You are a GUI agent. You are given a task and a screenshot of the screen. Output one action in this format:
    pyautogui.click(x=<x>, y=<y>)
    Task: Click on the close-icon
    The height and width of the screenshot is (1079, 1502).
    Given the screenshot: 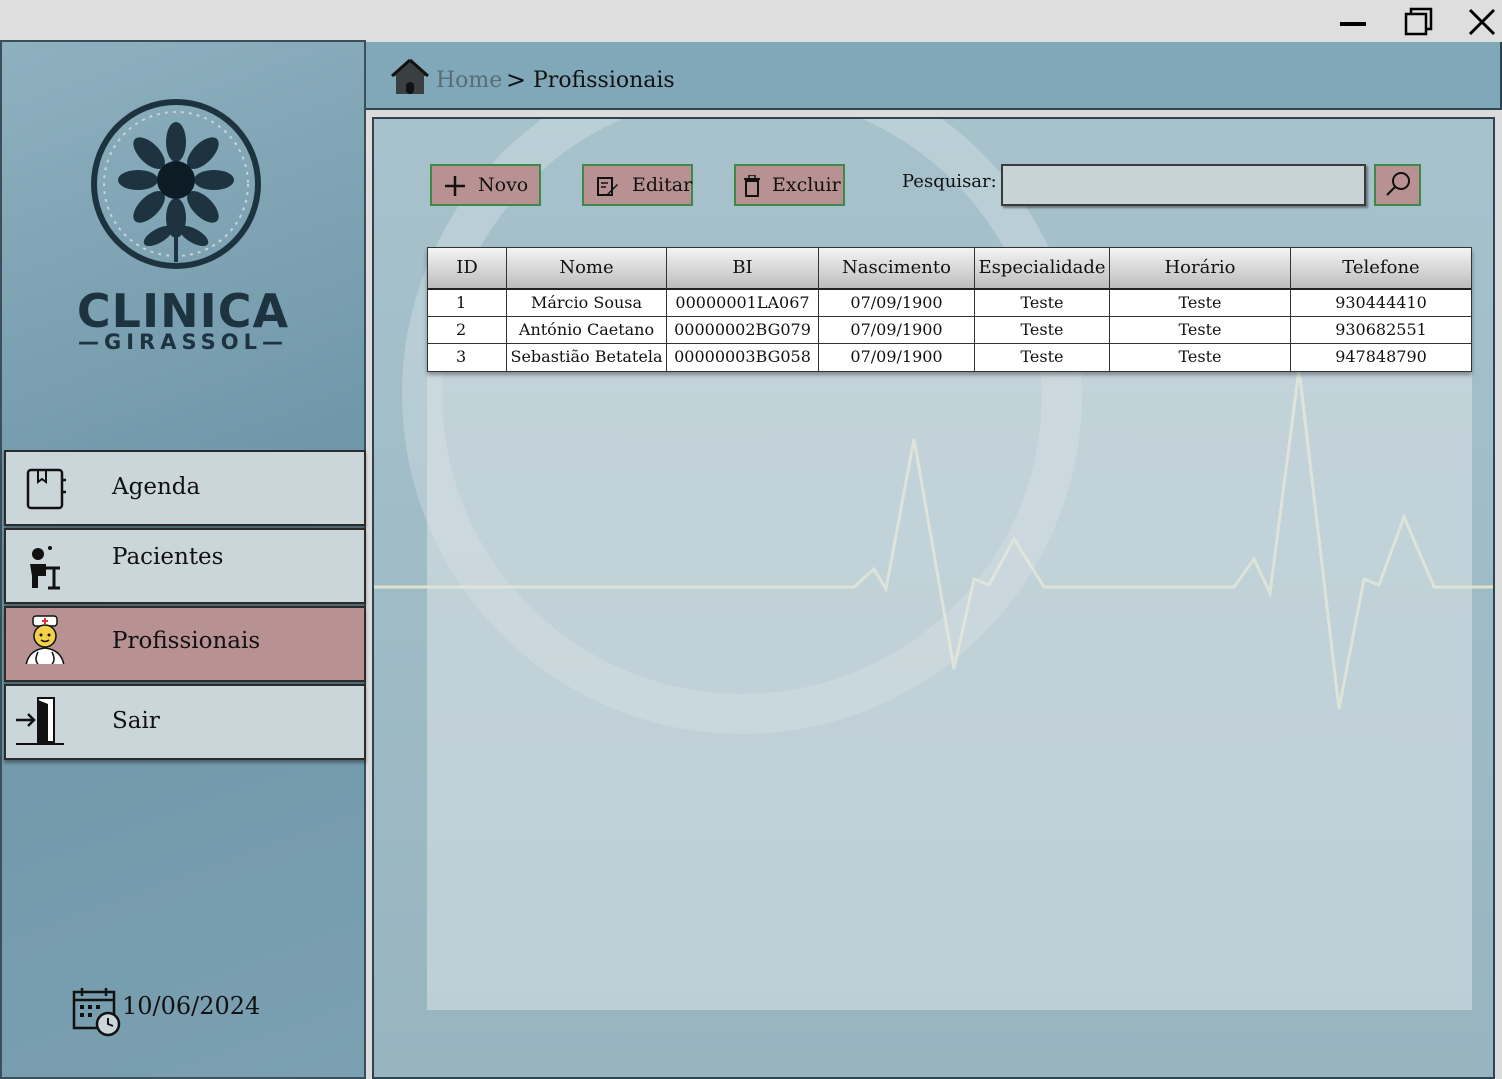 What is the action you would take?
    pyautogui.click(x=1482, y=22)
    